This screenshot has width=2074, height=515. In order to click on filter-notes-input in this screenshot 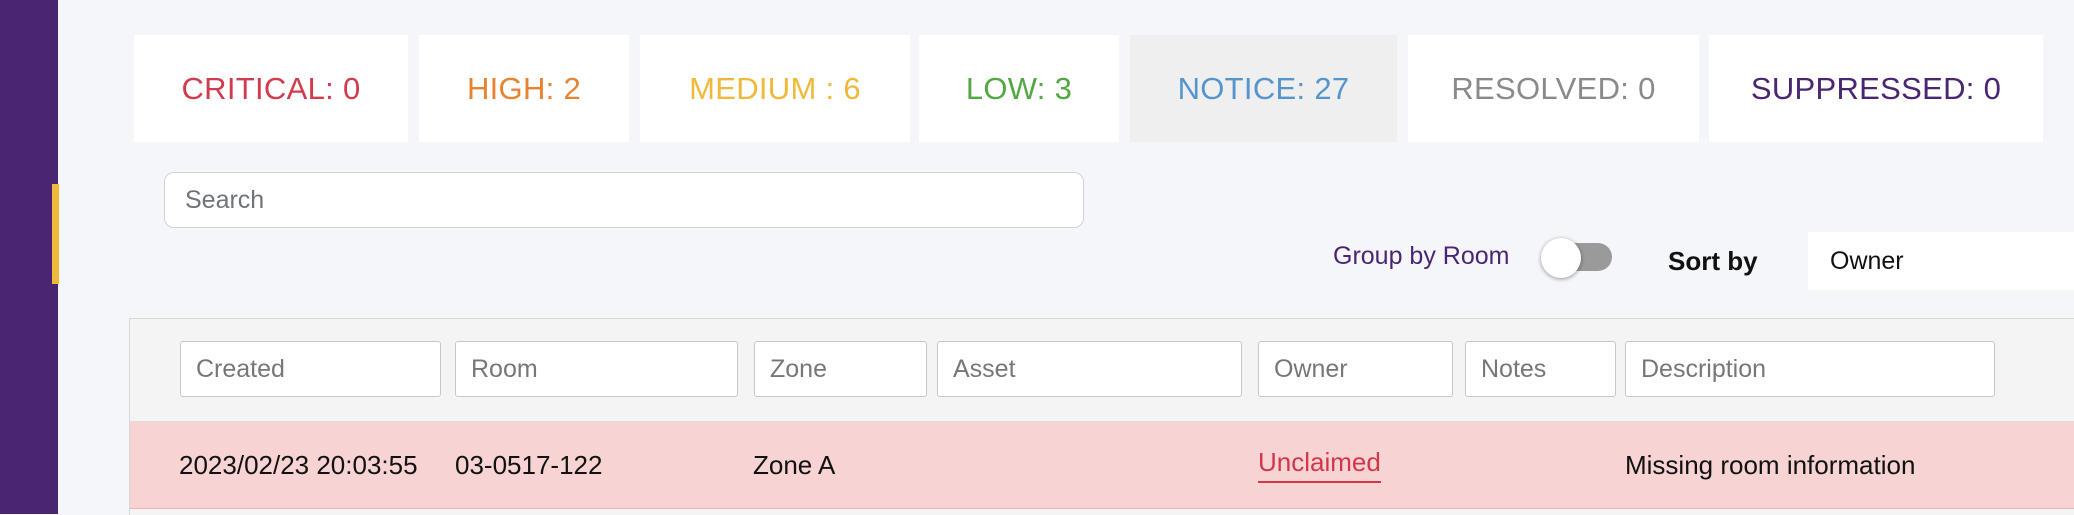, I will do `click(1540, 369)`.